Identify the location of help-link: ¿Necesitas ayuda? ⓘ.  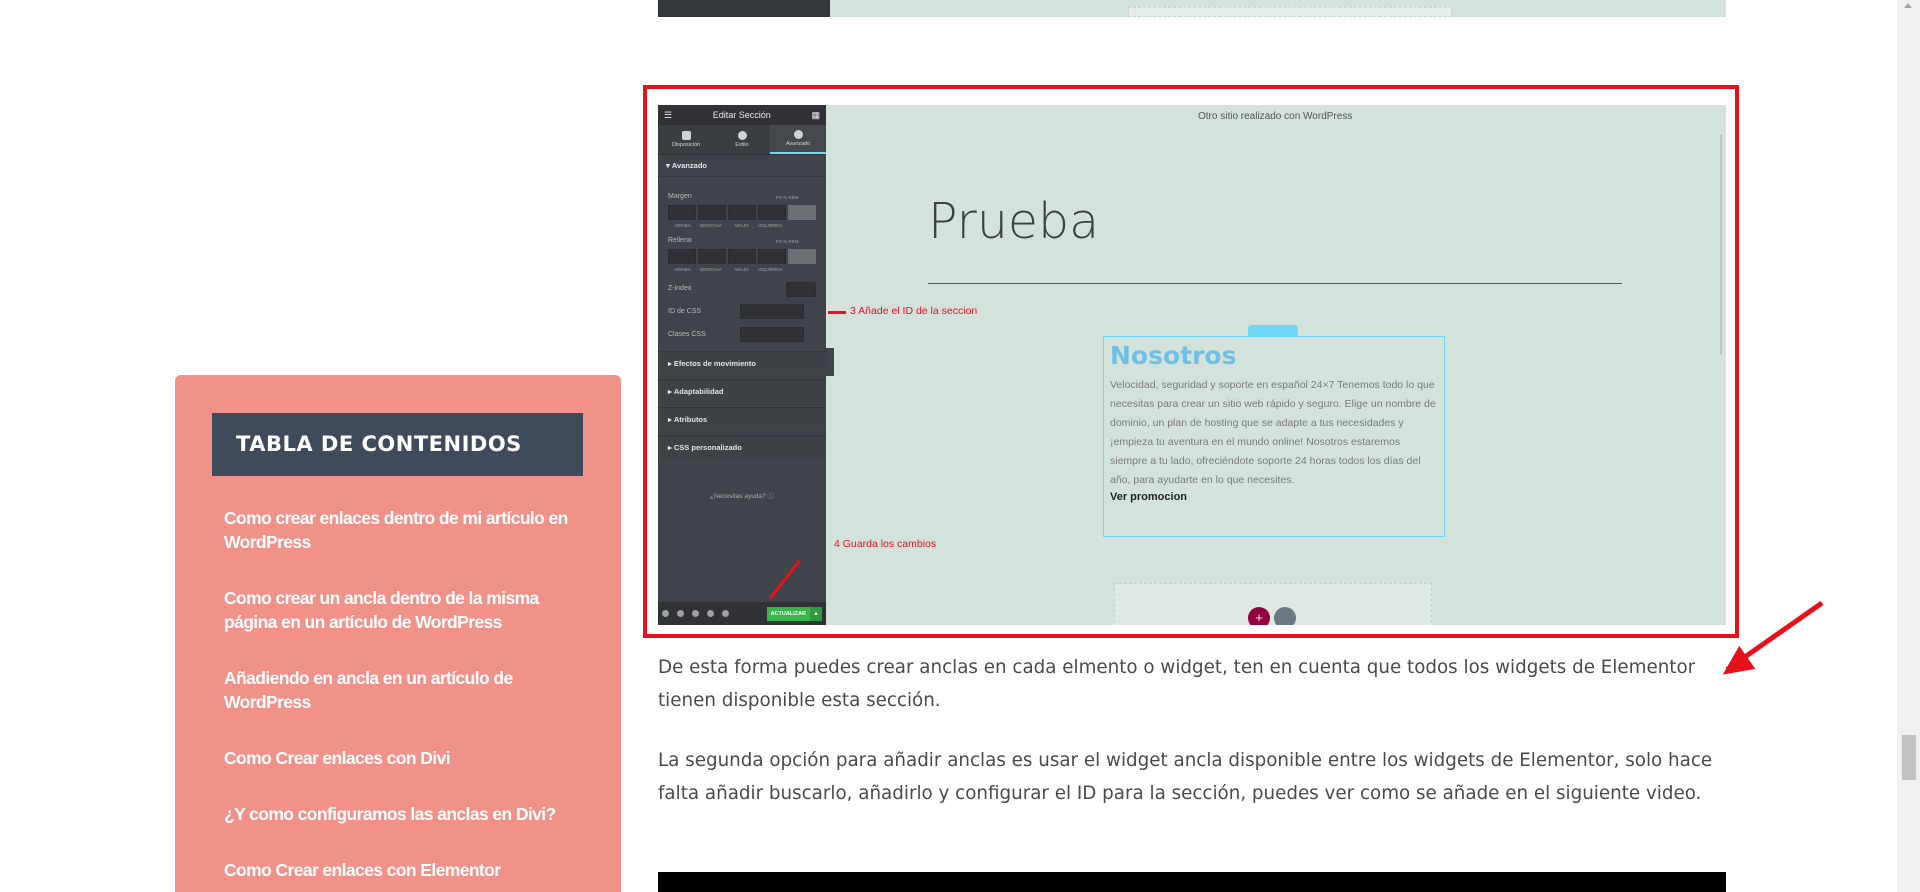
(742, 495).